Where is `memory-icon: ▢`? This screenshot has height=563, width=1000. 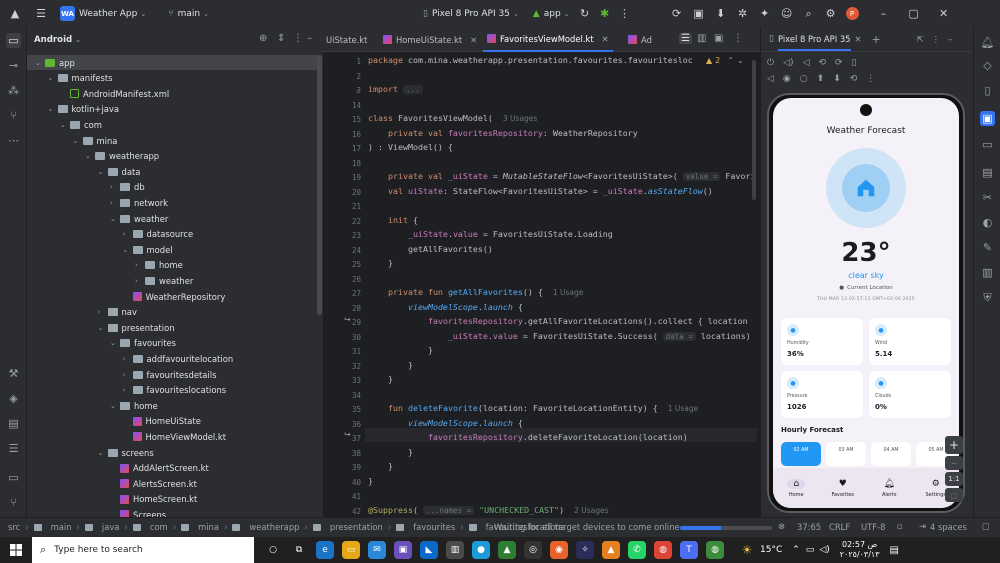 memory-icon: ▢ is located at coordinates (986, 526).